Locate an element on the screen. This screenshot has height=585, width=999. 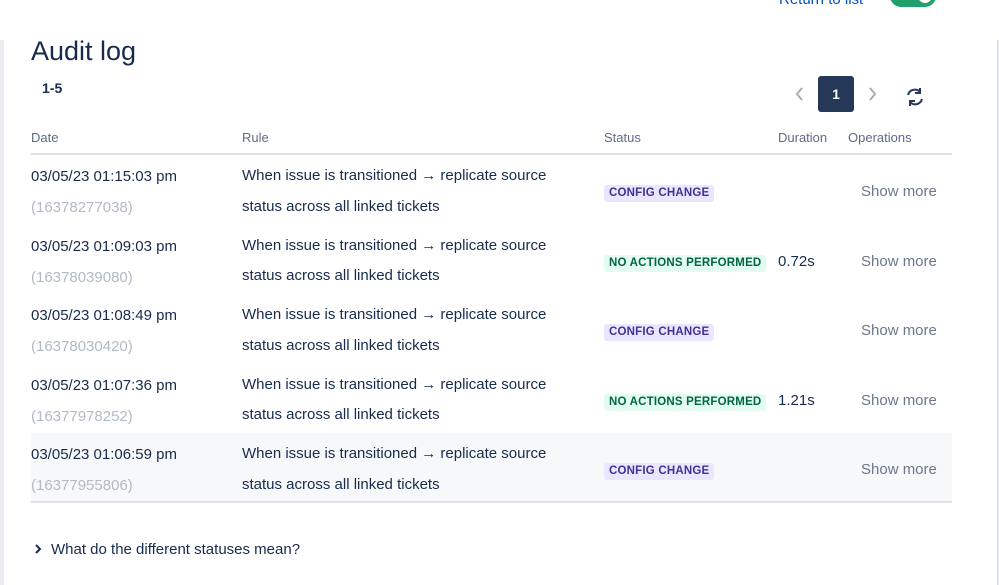
left-panel-border is located at coordinates (2, 312).